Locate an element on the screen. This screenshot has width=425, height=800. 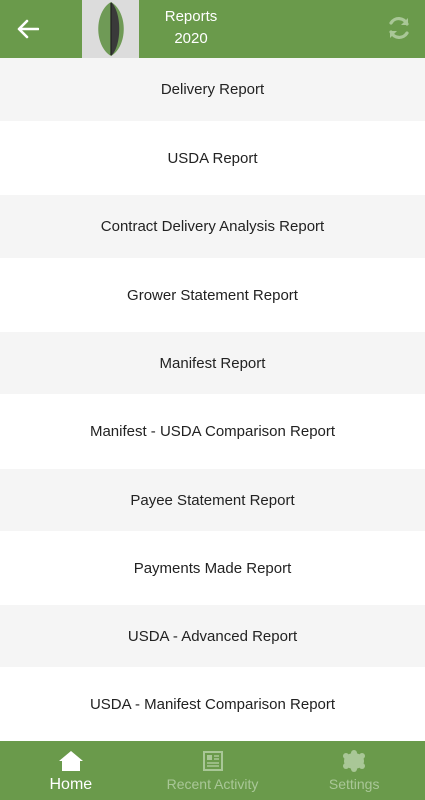
home-icon is located at coordinates (71, 761).